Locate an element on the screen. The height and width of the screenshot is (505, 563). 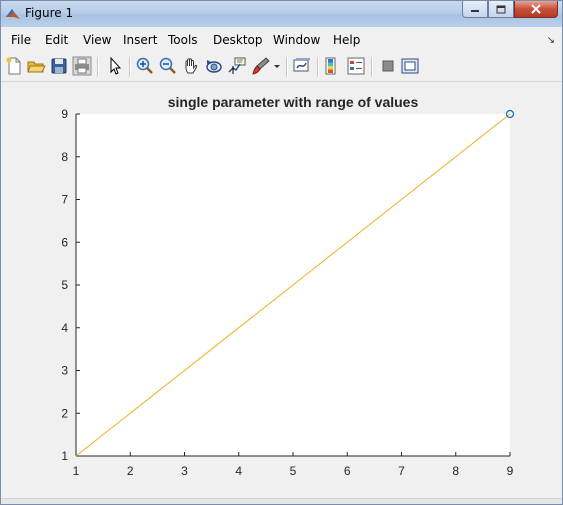
matlab-logo-icon is located at coordinates (13, 14).